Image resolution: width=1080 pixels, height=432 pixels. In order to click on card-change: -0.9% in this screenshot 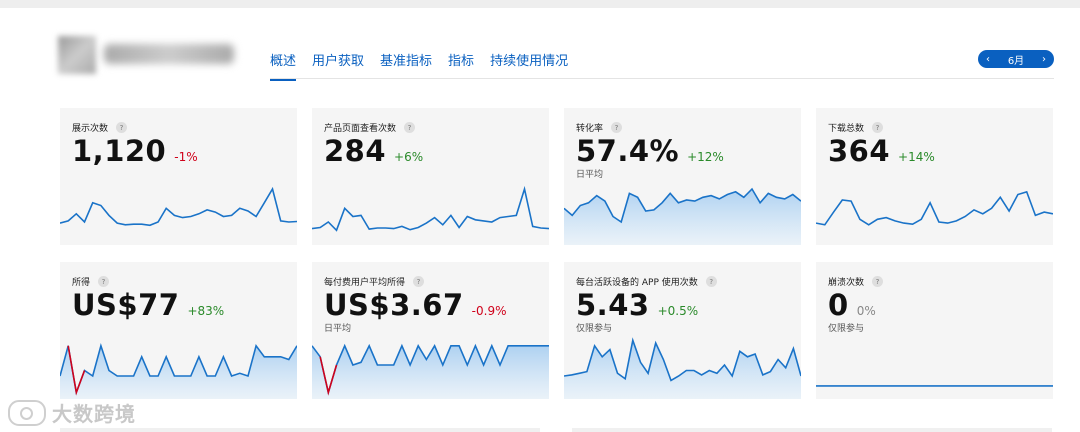, I will do `click(489, 311)`.